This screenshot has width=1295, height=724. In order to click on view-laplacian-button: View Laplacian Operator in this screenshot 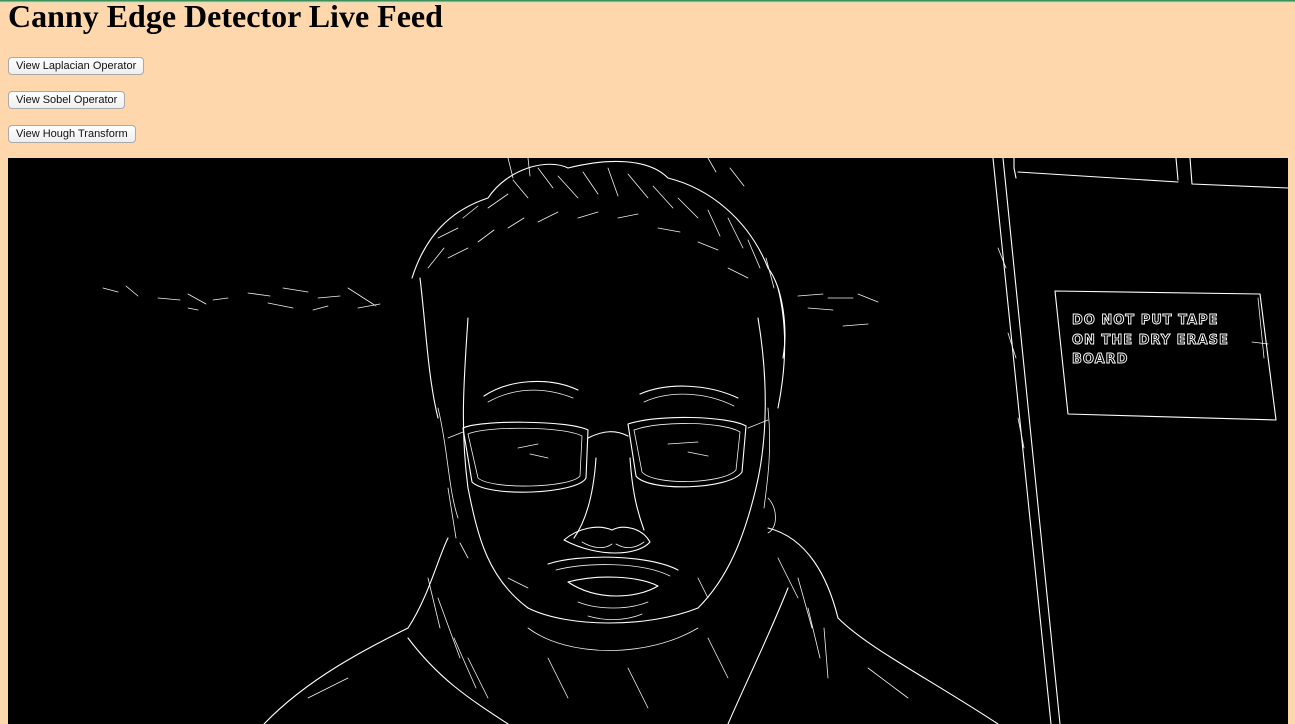, I will do `click(76, 66)`.